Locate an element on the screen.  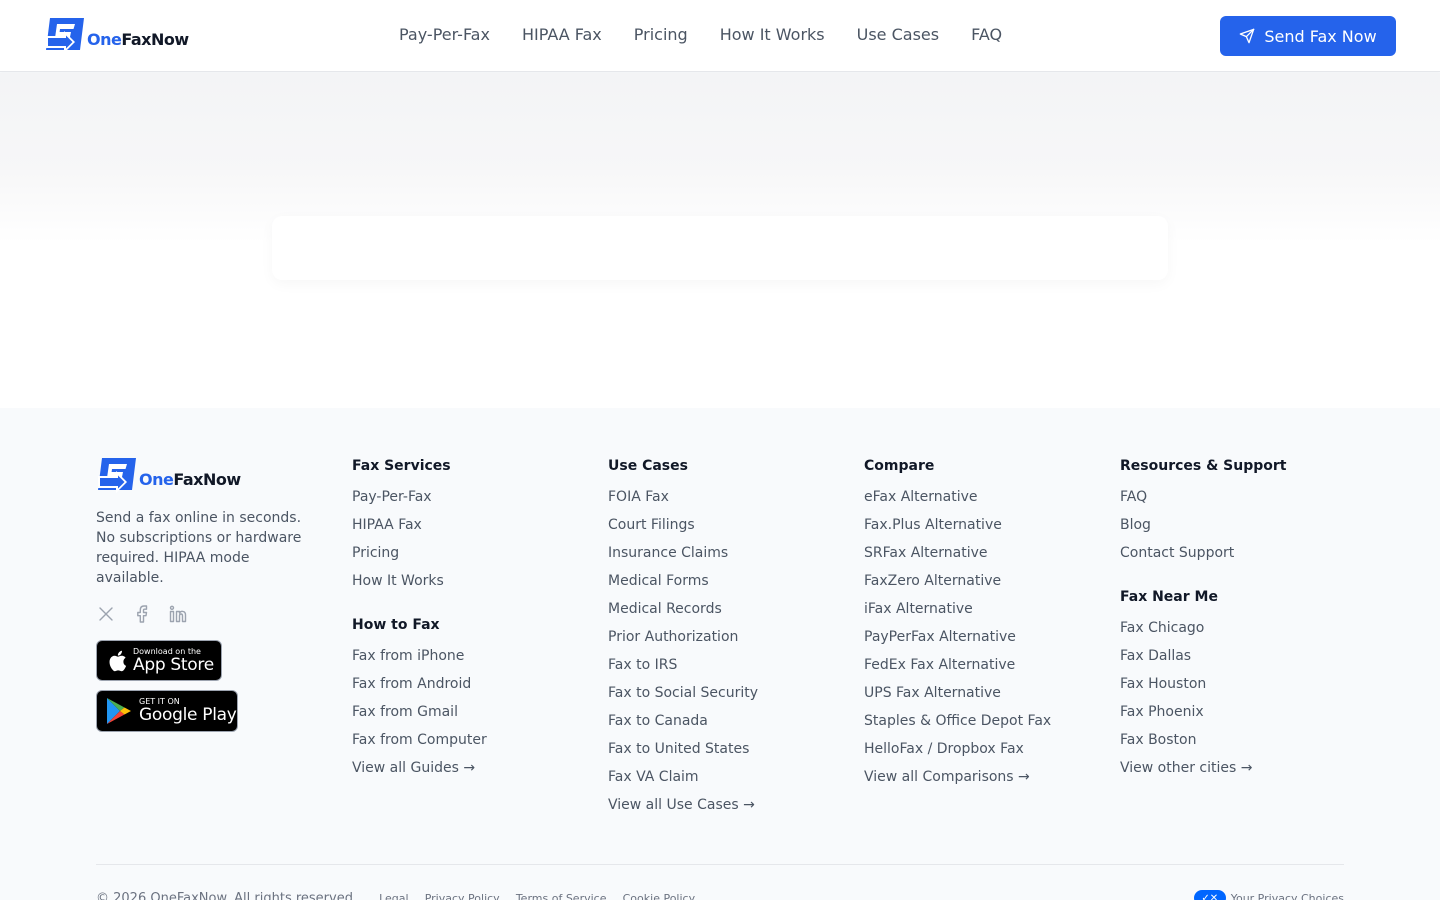
footer-link: Fax Boston is located at coordinates (1203, 740).